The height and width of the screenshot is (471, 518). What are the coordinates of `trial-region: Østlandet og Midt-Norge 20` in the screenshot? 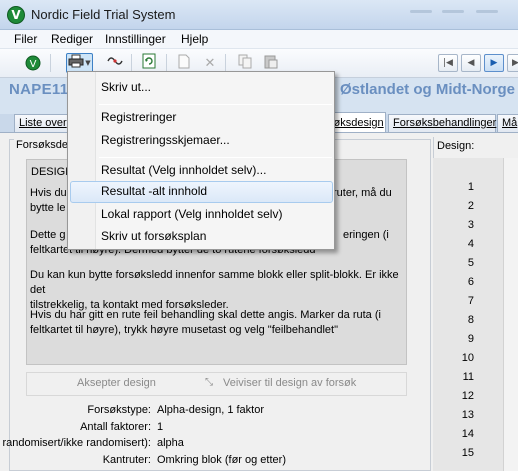 It's located at (429, 89).